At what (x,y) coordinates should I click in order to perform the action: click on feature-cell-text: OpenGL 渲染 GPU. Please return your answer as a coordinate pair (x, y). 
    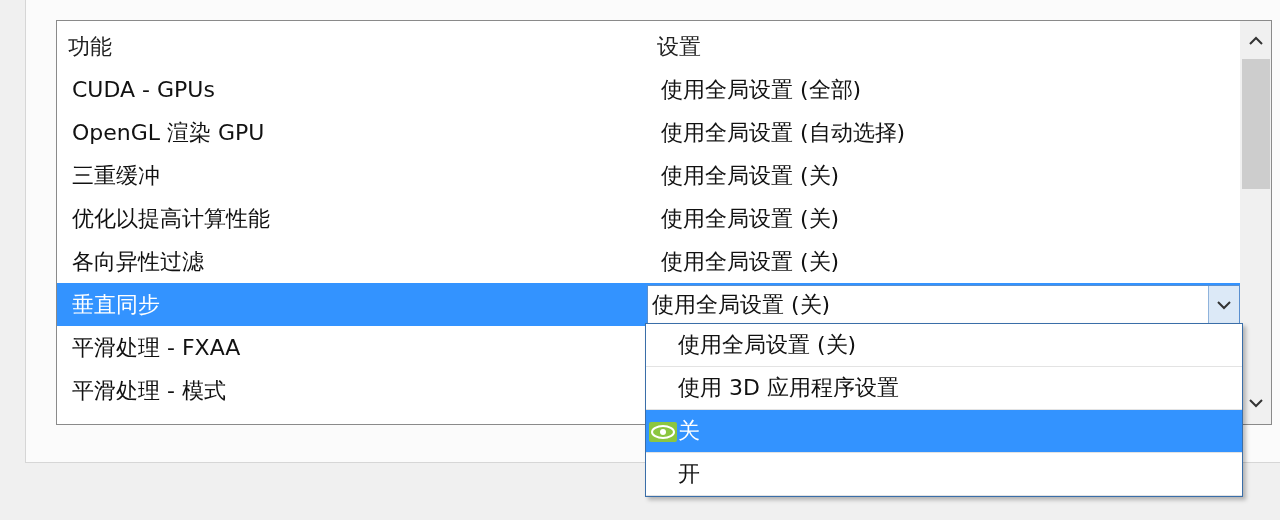
    Looking at the image, I should click on (168, 132).